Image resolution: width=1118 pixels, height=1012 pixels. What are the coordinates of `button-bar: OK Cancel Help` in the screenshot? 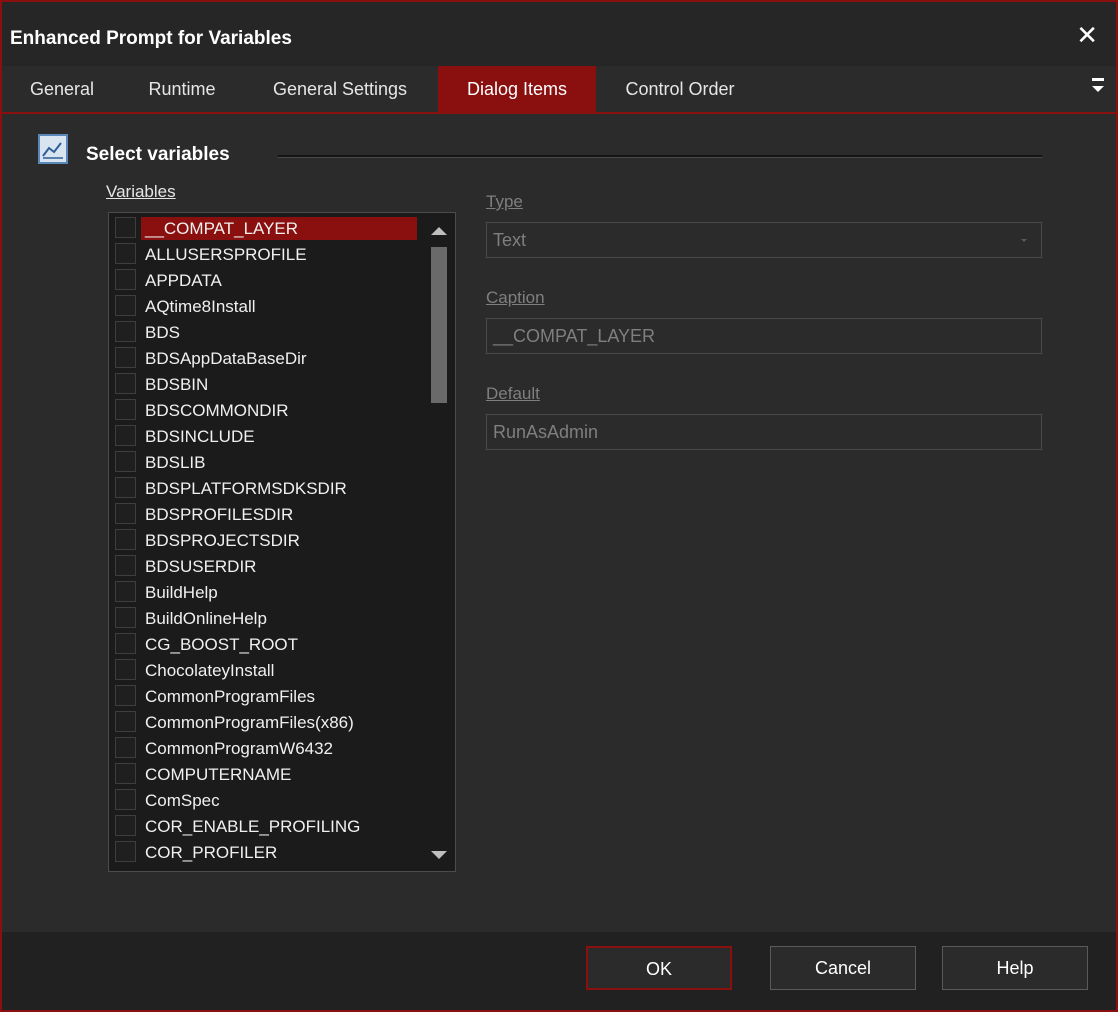 It's located at (559, 971).